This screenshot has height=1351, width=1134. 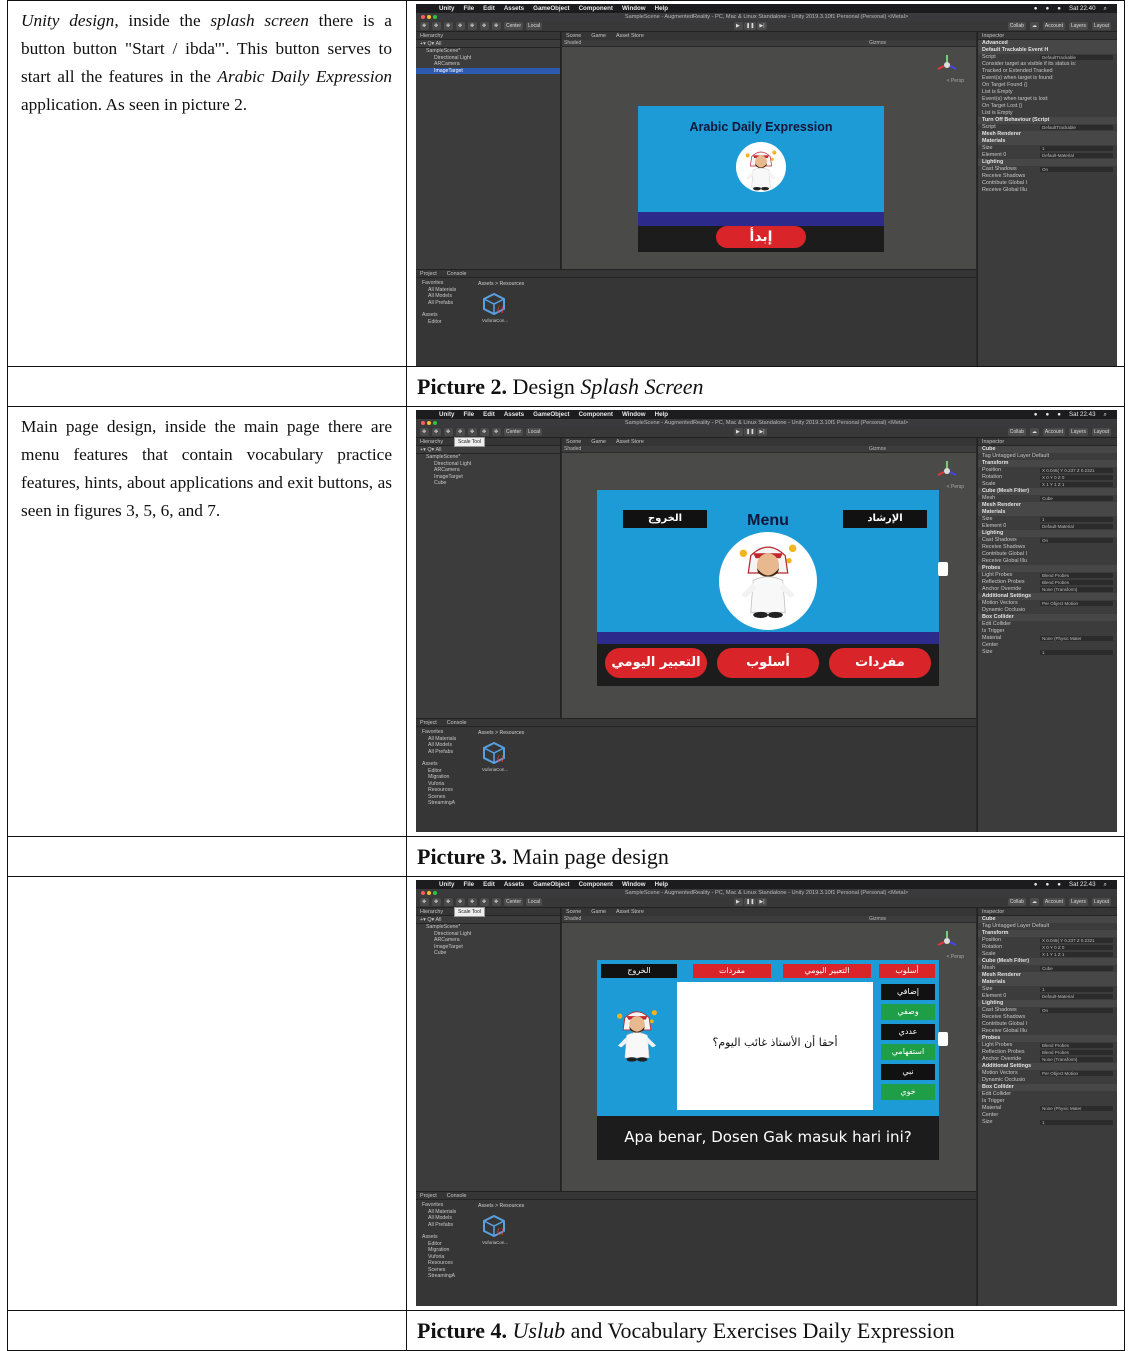 What do you see at coordinates (761, 237) in the screenshot?
I see `start-button: إبدأ` at bounding box center [761, 237].